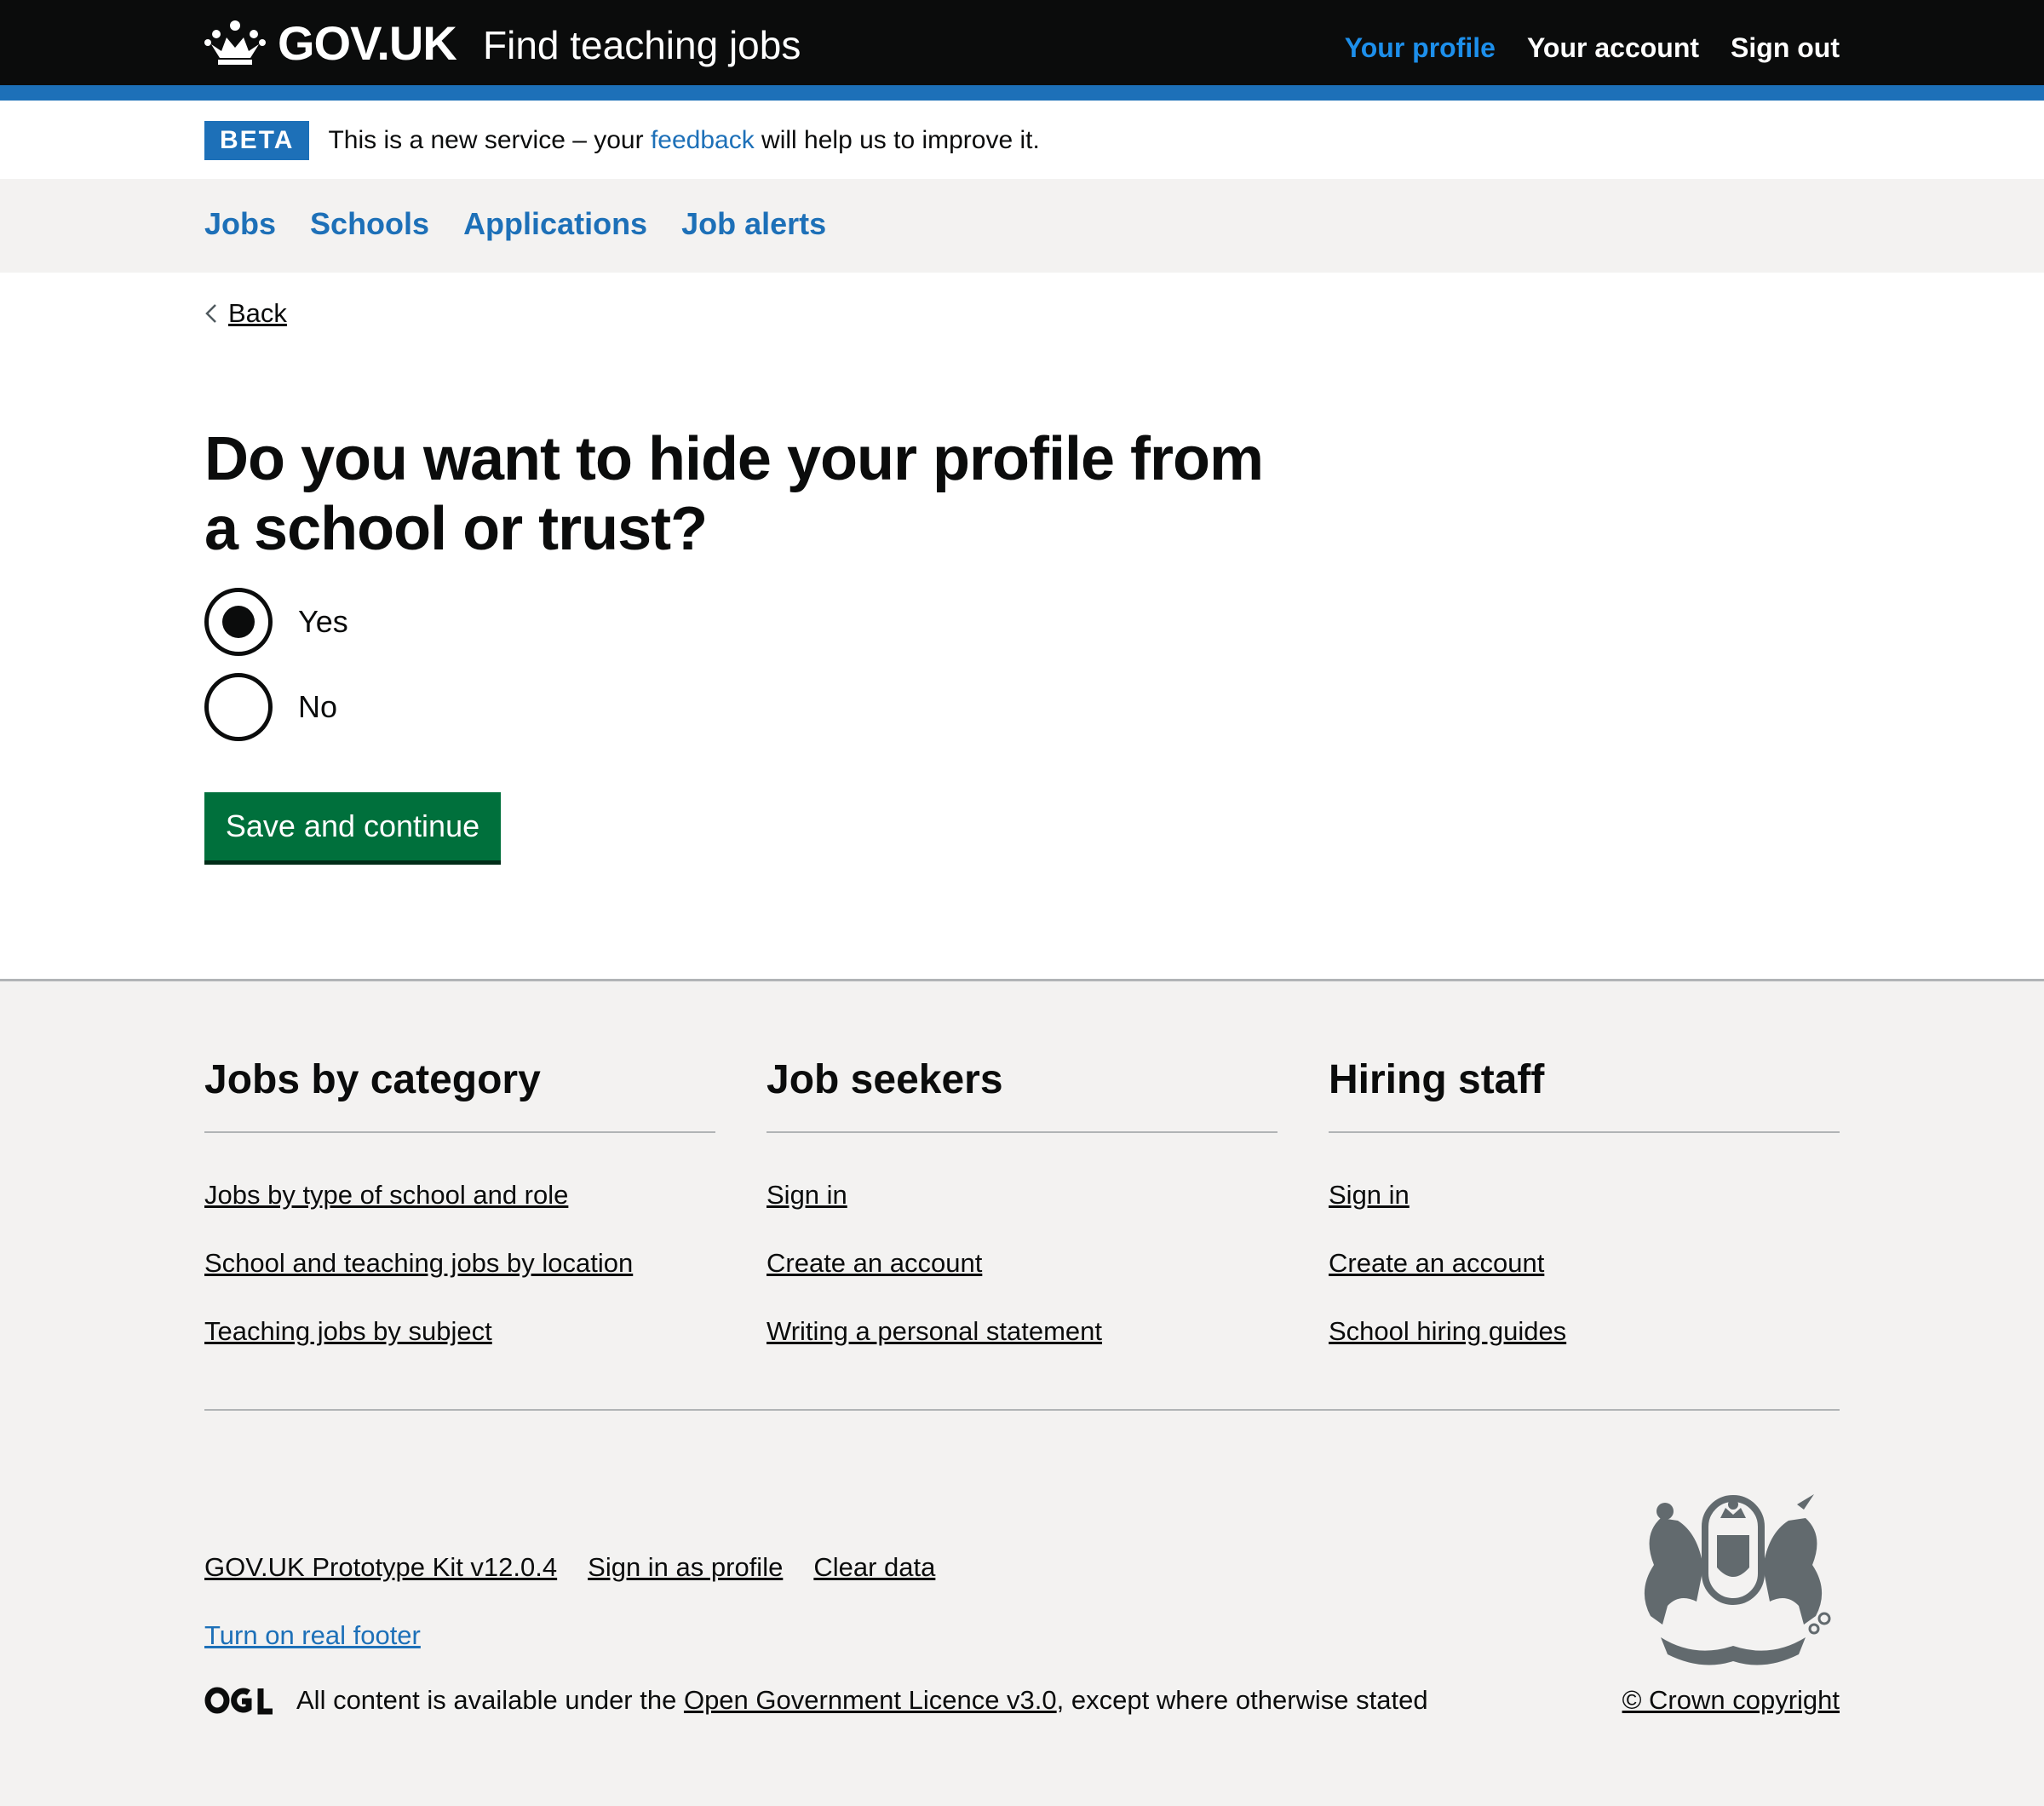 This screenshot has height=1806, width=2044. I want to click on radio-button-checked, so click(238, 622).